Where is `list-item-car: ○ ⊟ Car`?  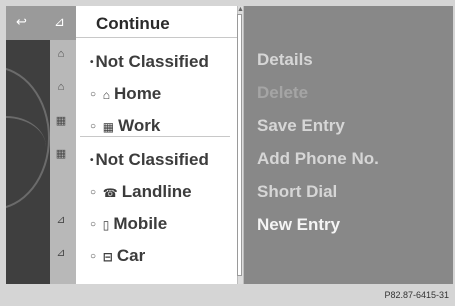 list-item-car: ○ ⊟ Car is located at coordinates (165, 256).